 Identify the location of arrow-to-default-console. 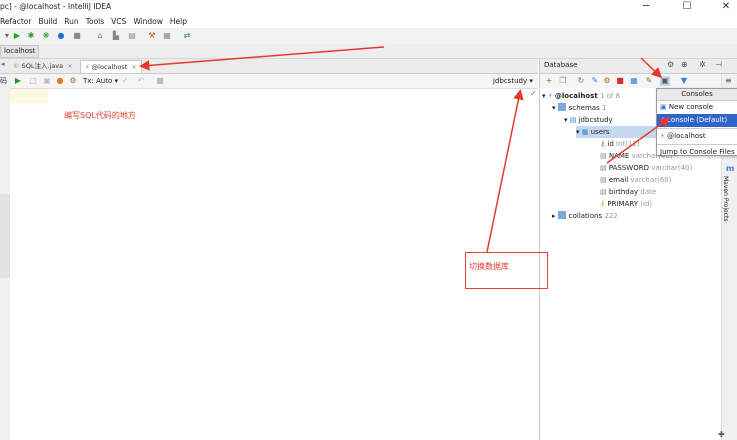
(638, 140).